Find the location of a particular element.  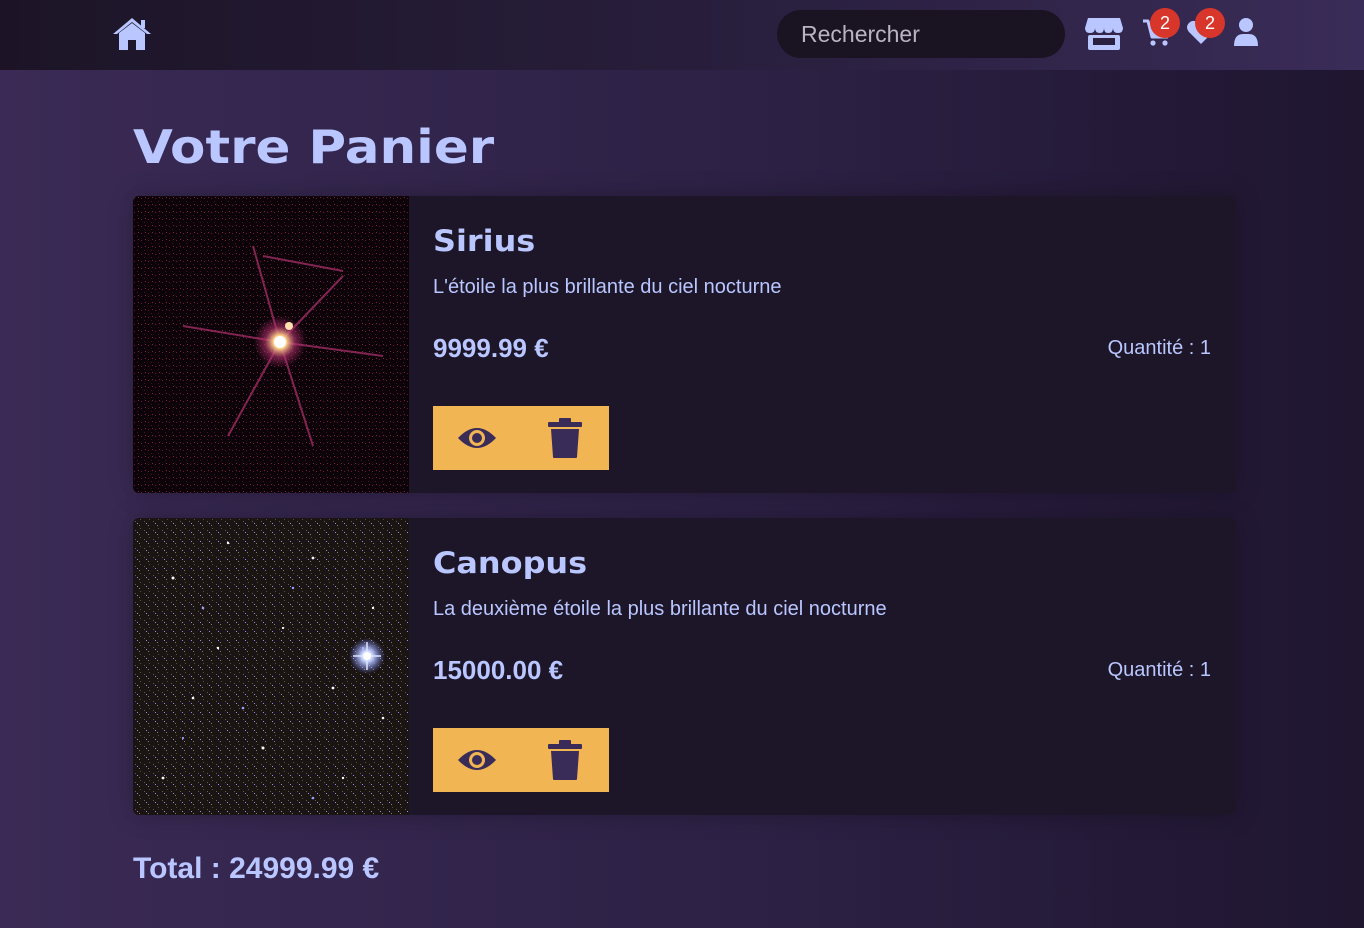

cart-count-badge: 2 is located at coordinates (1165, 23).